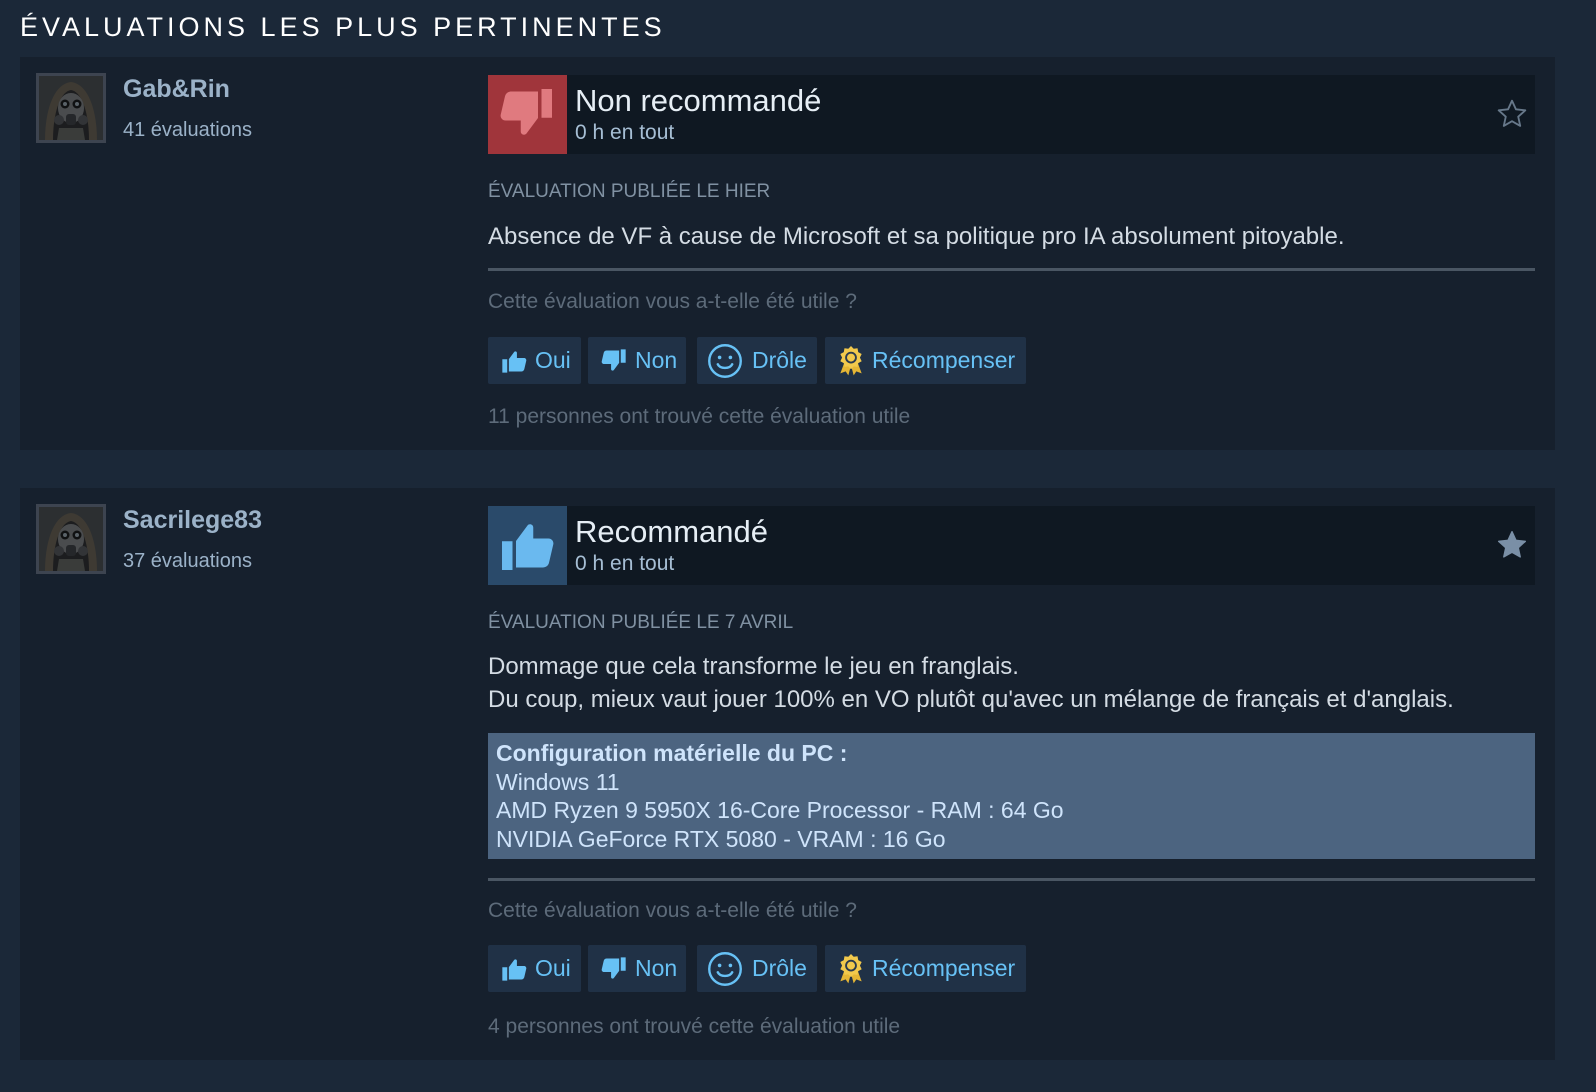 The height and width of the screenshot is (1092, 1596). Describe the element at coordinates (1011, 114) in the screenshot. I see `vote-header: Non recommandé 0 h en tout` at that location.